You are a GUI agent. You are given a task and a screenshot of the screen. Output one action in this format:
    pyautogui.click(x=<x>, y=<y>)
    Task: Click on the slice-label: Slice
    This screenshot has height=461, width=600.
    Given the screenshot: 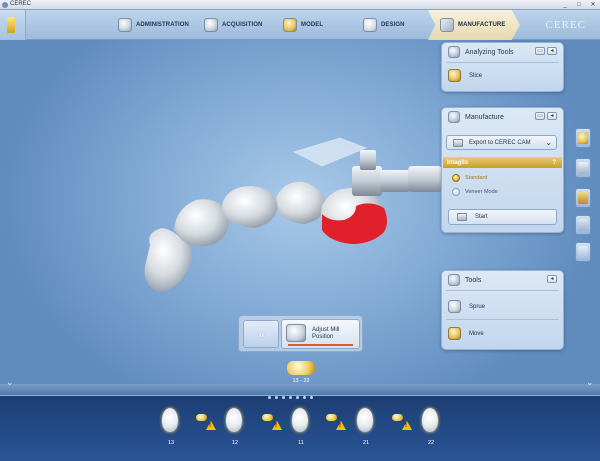 What is the action you would take?
    pyautogui.click(x=476, y=75)
    